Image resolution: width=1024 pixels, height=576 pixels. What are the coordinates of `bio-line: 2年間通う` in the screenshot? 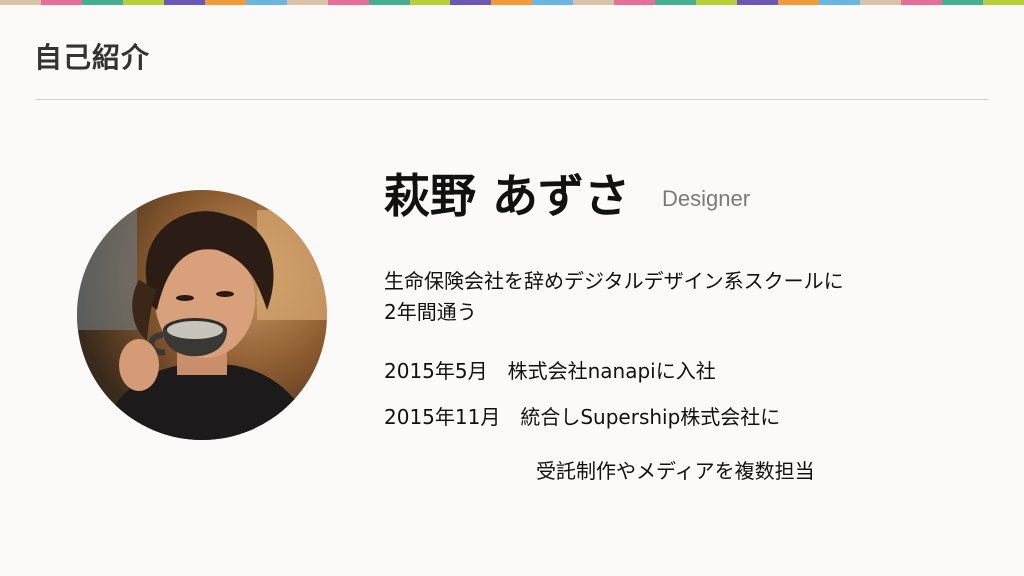 It's located at (430, 312).